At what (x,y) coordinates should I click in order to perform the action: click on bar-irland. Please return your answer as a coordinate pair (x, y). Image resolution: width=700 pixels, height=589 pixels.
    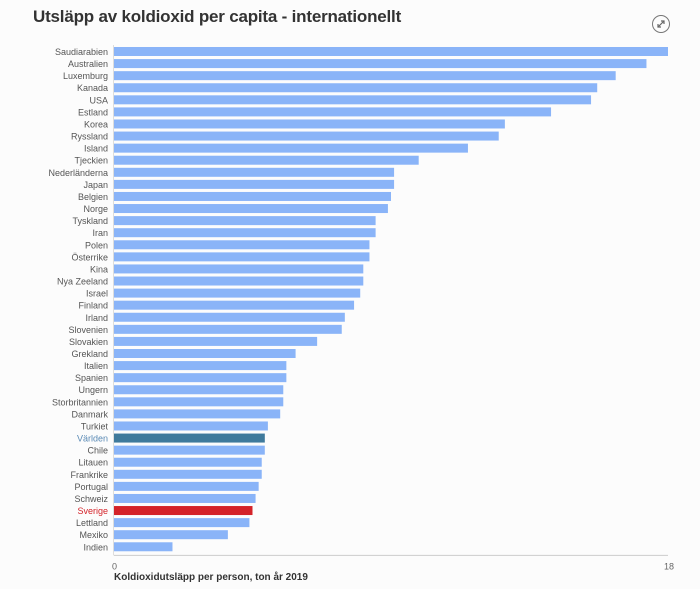
    Looking at the image, I should click on (229, 317).